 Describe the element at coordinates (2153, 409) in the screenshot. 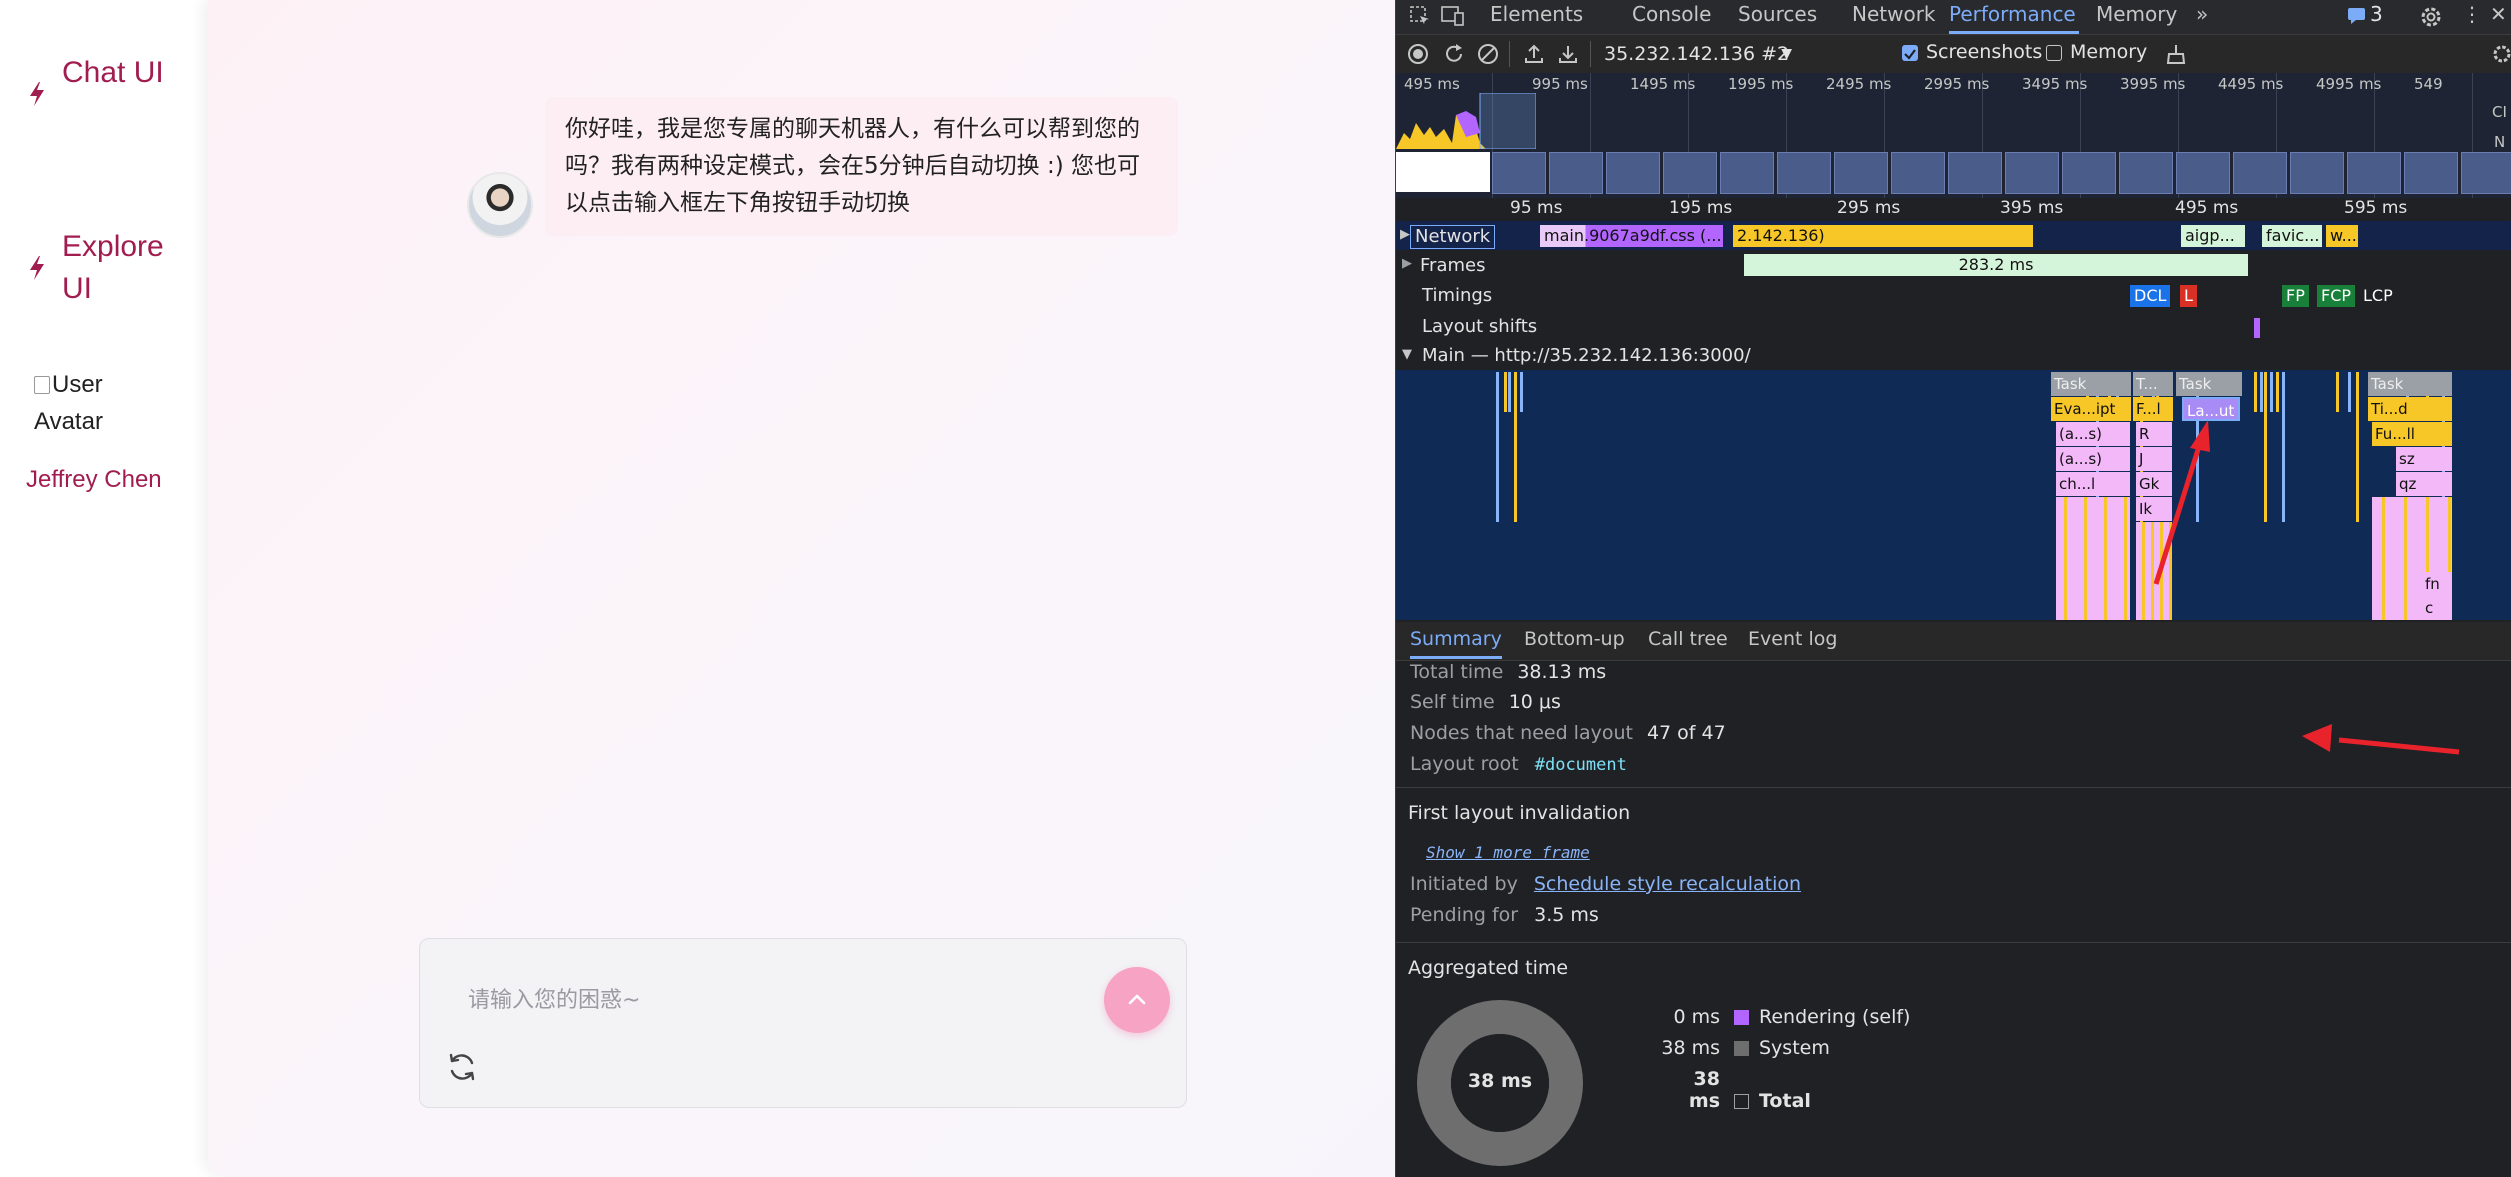

I see `flame-block: F...l` at that location.